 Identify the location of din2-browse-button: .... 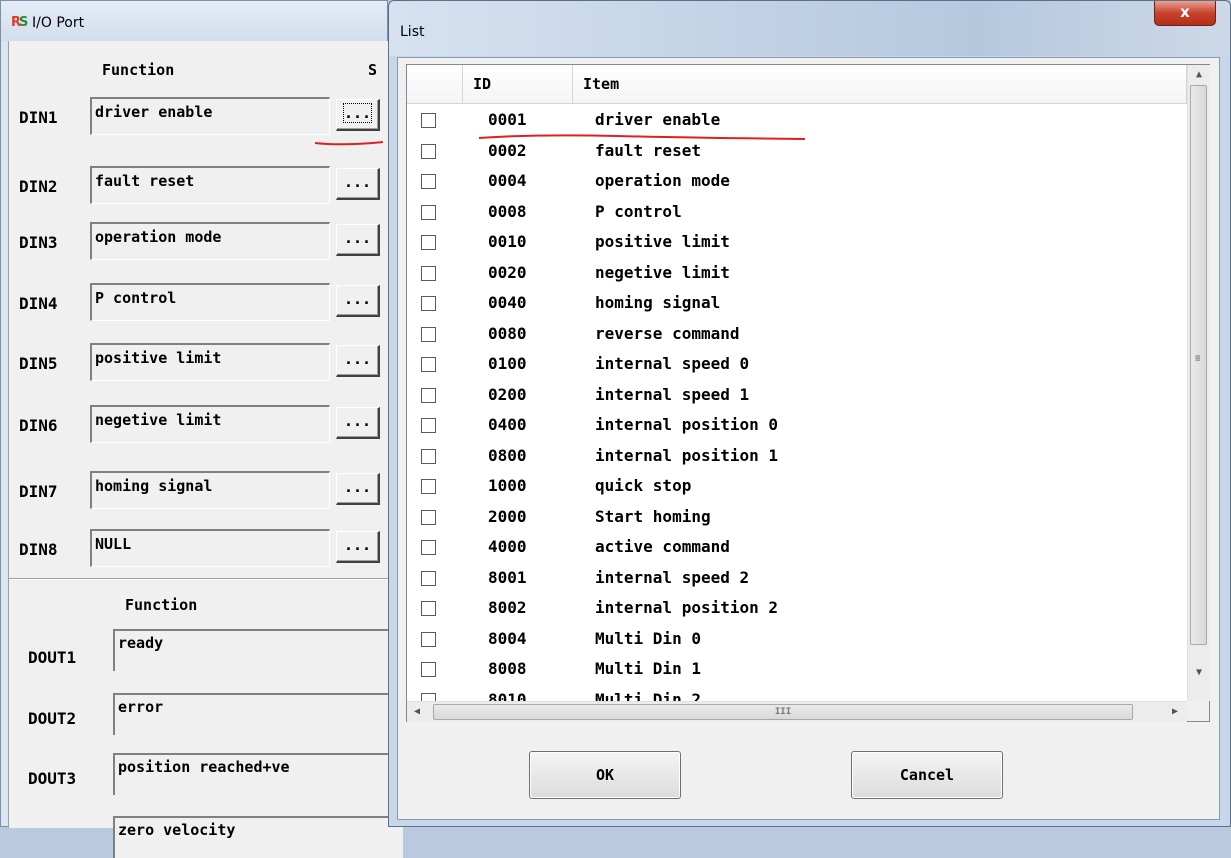
(358, 184).